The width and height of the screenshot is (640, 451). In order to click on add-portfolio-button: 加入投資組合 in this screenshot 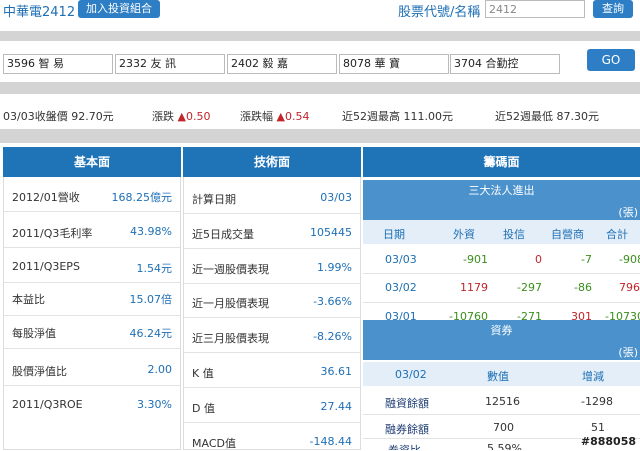, I will do `click(119, 9)`.